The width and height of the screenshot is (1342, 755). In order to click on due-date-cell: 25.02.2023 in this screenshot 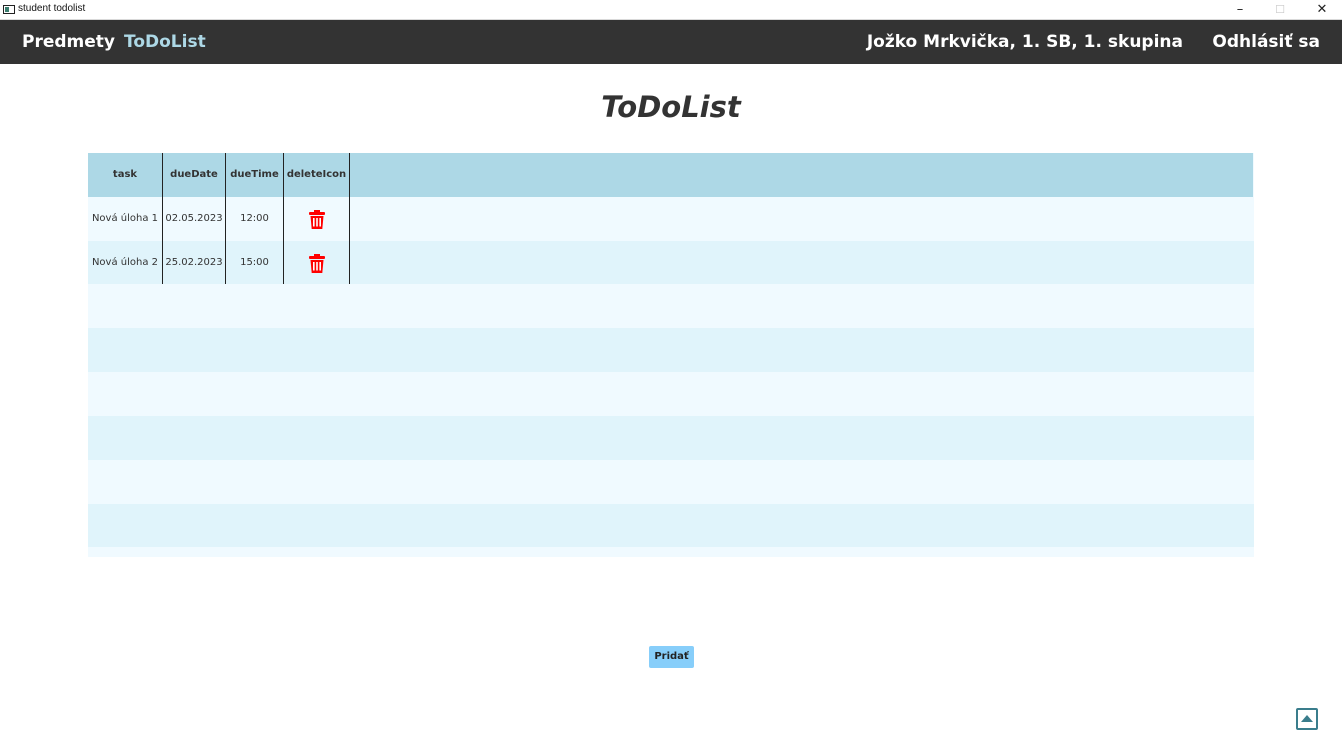, I will do `click(194, 262)`.